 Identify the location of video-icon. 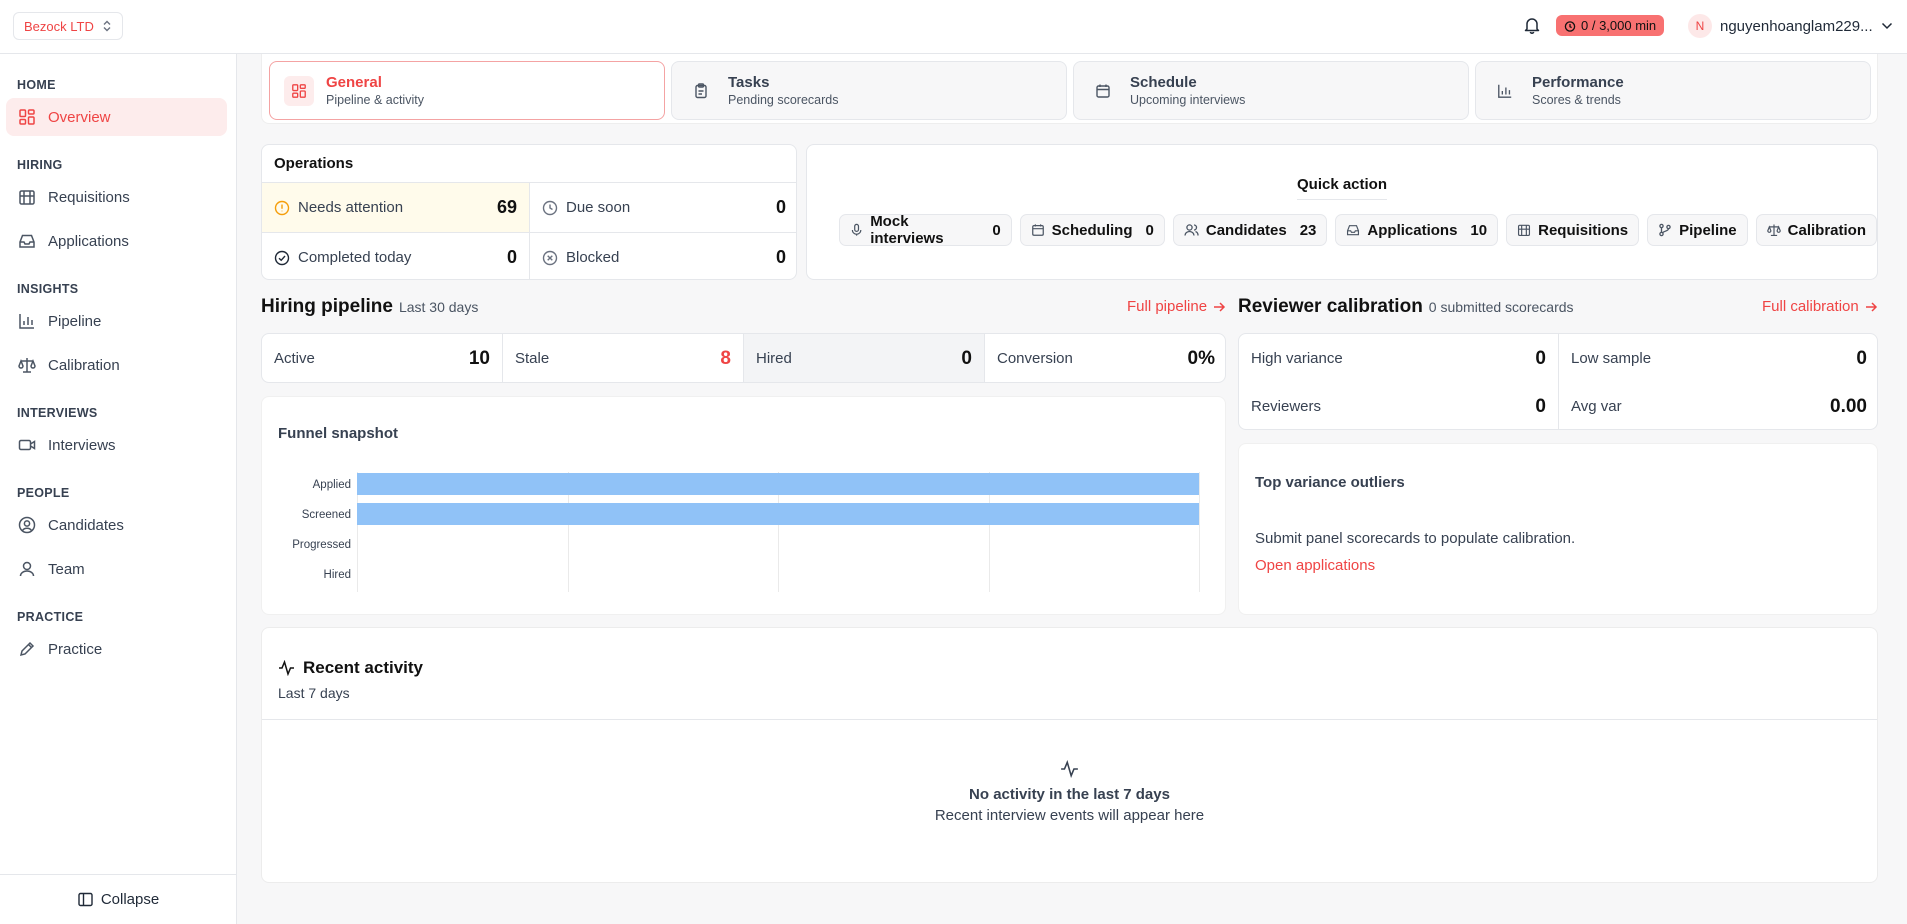
(27, 445).